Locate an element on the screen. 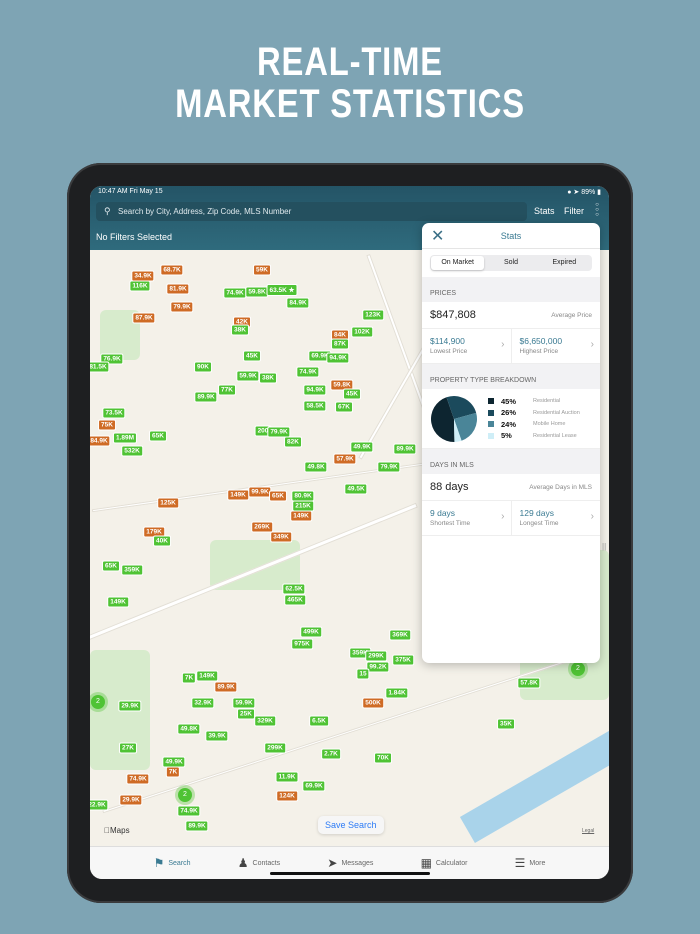 The image size is (700, 934). listing-price-marker: 125K is located at coordinates (168, 503).